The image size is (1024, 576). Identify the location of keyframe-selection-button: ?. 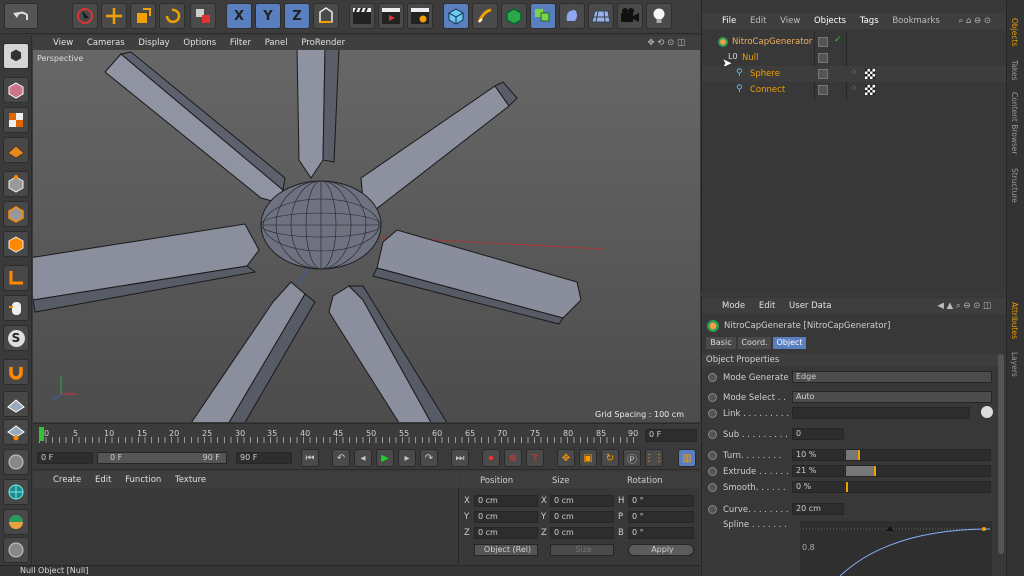
(535, 458).